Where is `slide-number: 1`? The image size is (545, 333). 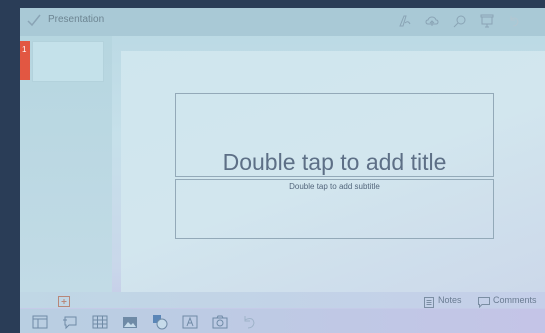 slide-number: 1 is located at coordinates (24, 49).